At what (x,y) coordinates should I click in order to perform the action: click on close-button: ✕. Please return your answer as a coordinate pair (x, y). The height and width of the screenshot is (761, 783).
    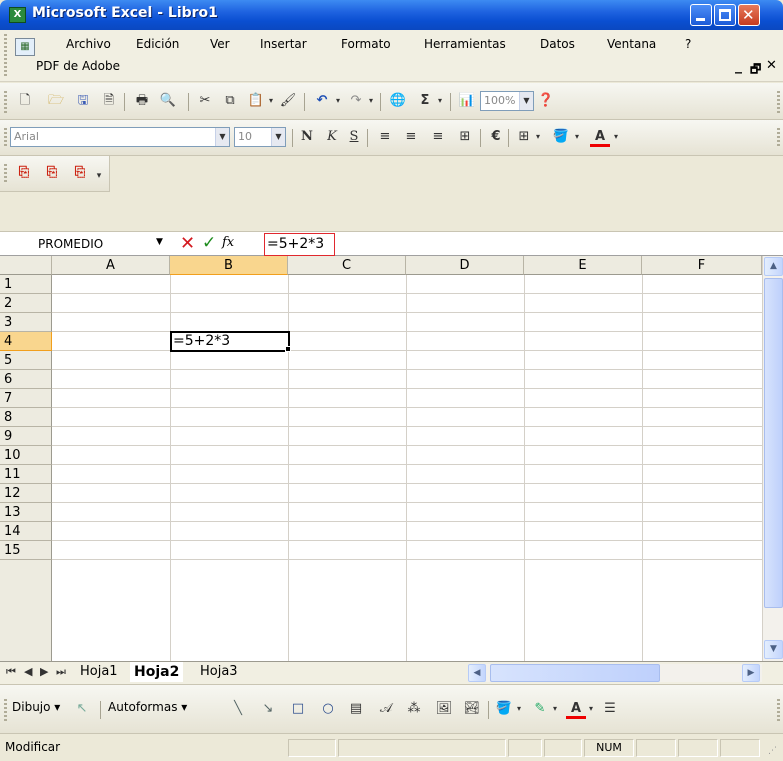
    Looking at the image, I should click on (749, 15).